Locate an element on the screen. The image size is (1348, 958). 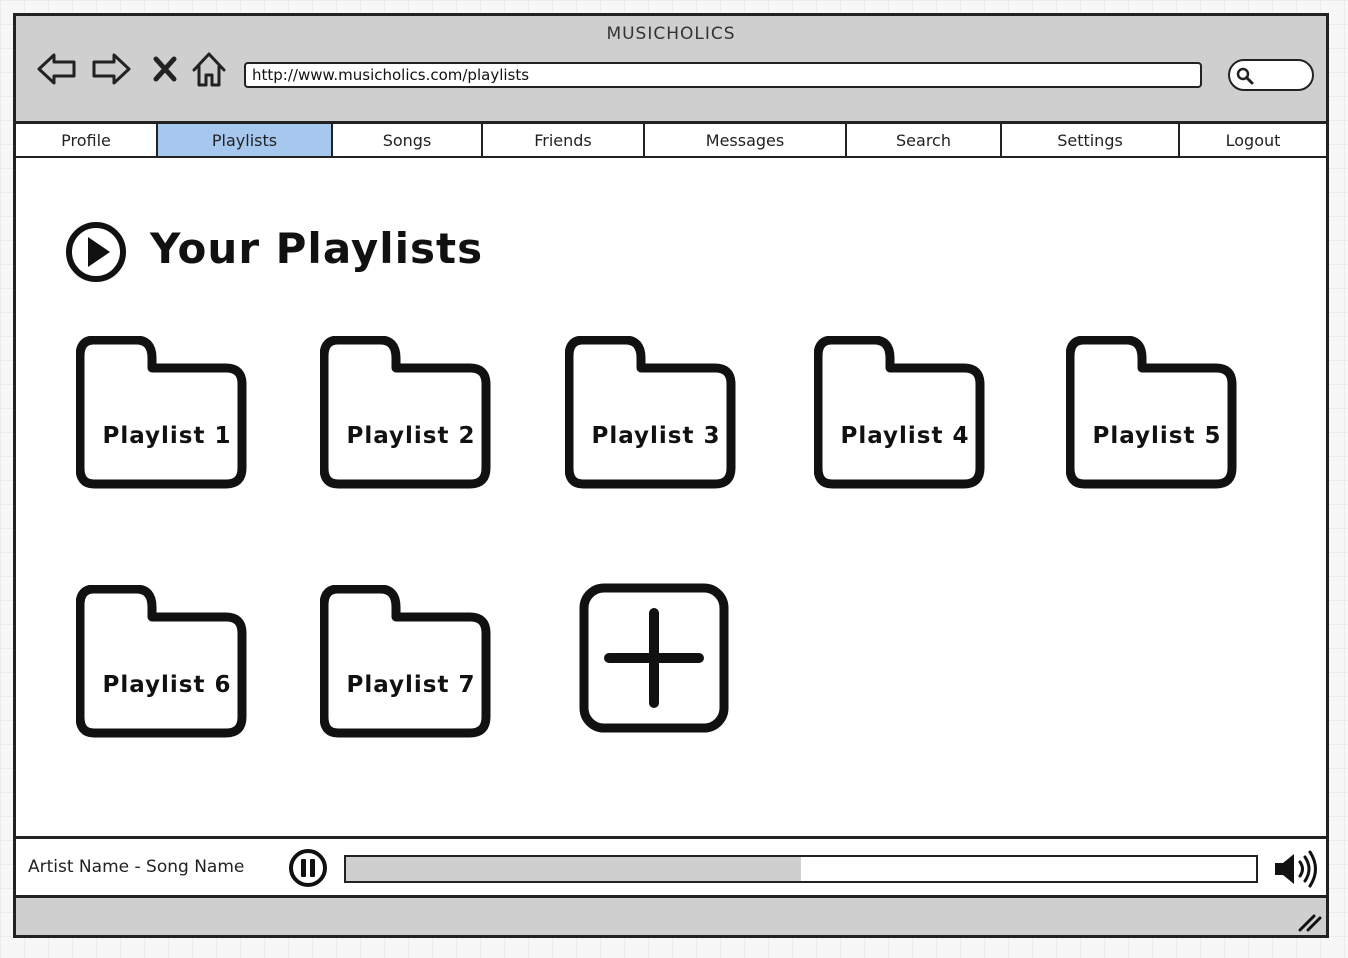
playlist-folder-4: Playlist 4 is located at coordinates (905, 413).